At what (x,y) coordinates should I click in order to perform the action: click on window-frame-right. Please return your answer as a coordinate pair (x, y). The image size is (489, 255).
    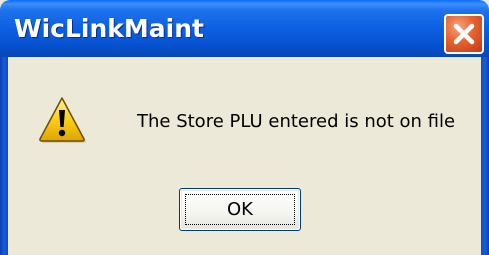
    Looking at the image, I should click on (485, 156).